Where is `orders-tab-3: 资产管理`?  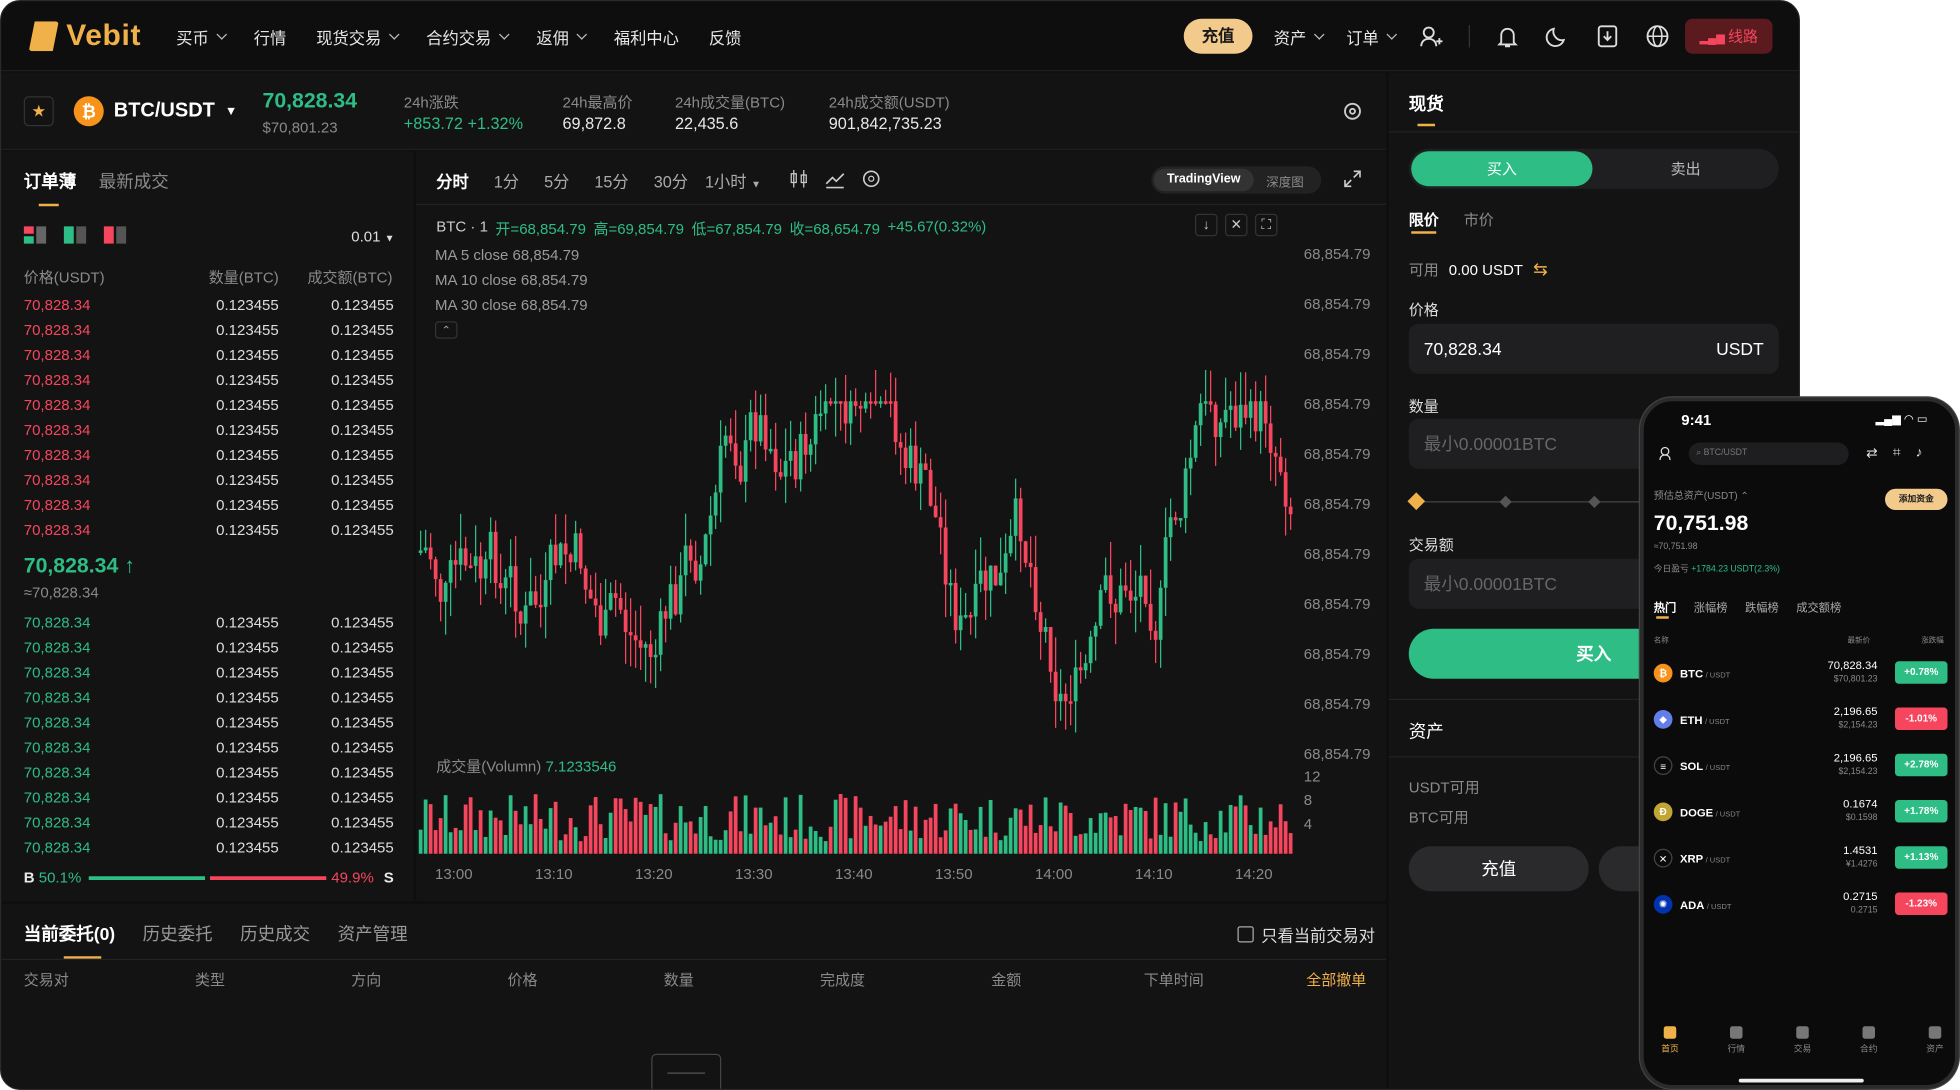 orders-tab-3: 资产管理 is located at coordinates (373, 933).